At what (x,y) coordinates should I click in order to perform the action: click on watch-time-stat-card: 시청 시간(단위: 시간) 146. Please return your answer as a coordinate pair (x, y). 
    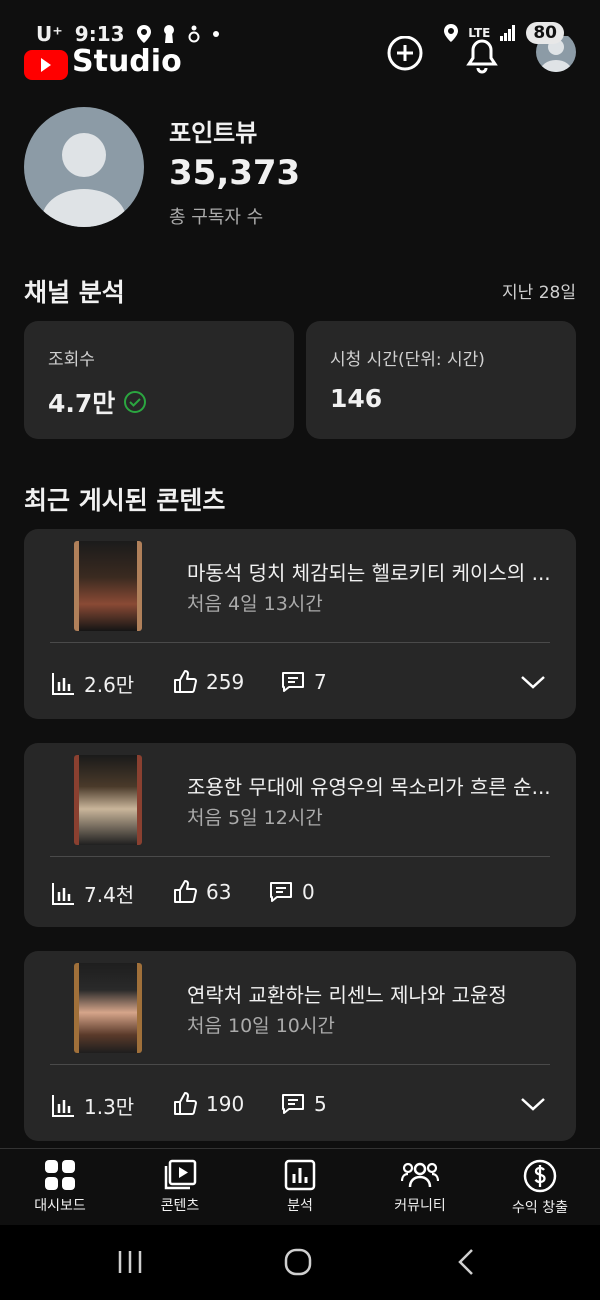
    Looking at the image, I should click on (441, 380).